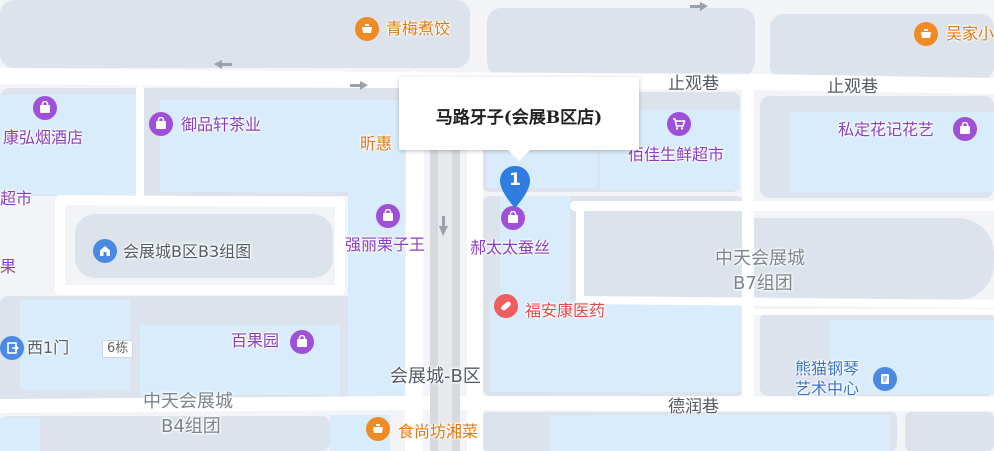  What do you see at coordinates (376, 144) in the screenshot?
I see `poi-xinhui-label: 昕惠` at bounding box center [376, 144].